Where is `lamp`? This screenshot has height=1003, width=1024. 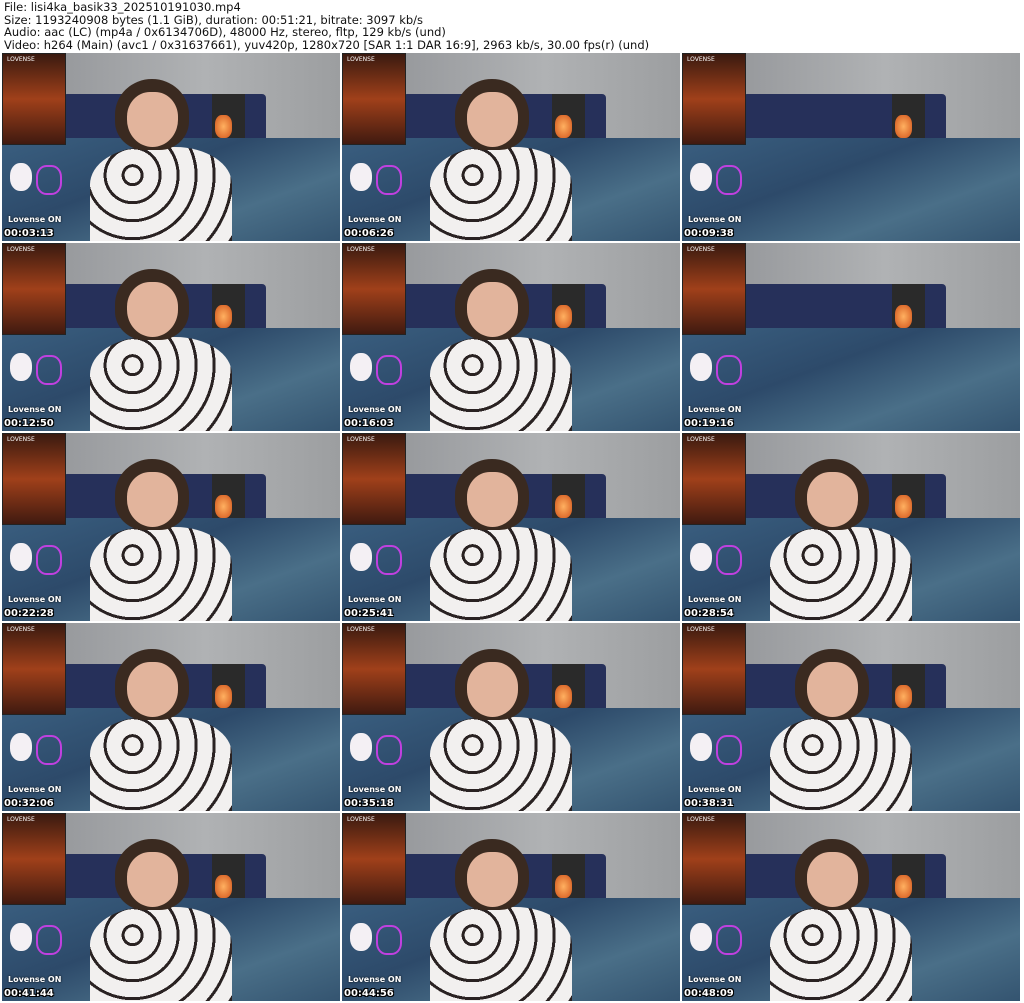 lamp is located at coordinates (903, 126).